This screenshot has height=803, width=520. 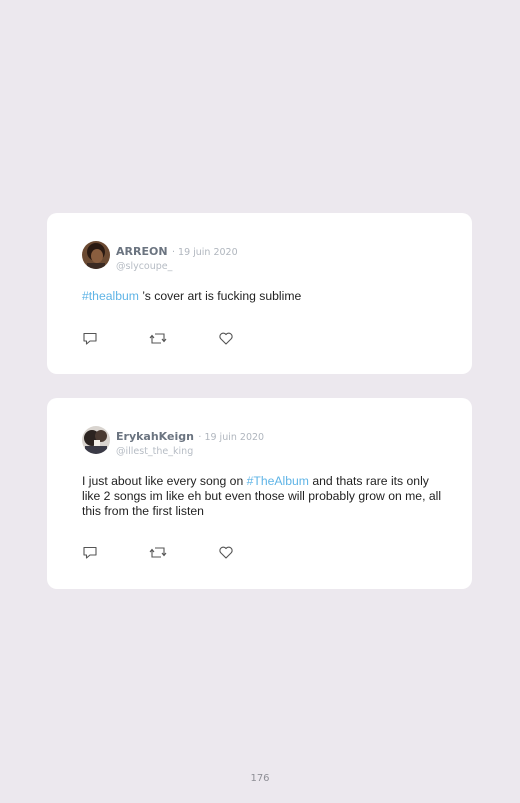 What do you see at coordinates (142, 251) in the screenshot?
I see `author-name: ARREON` at bounding box center [142, 251].